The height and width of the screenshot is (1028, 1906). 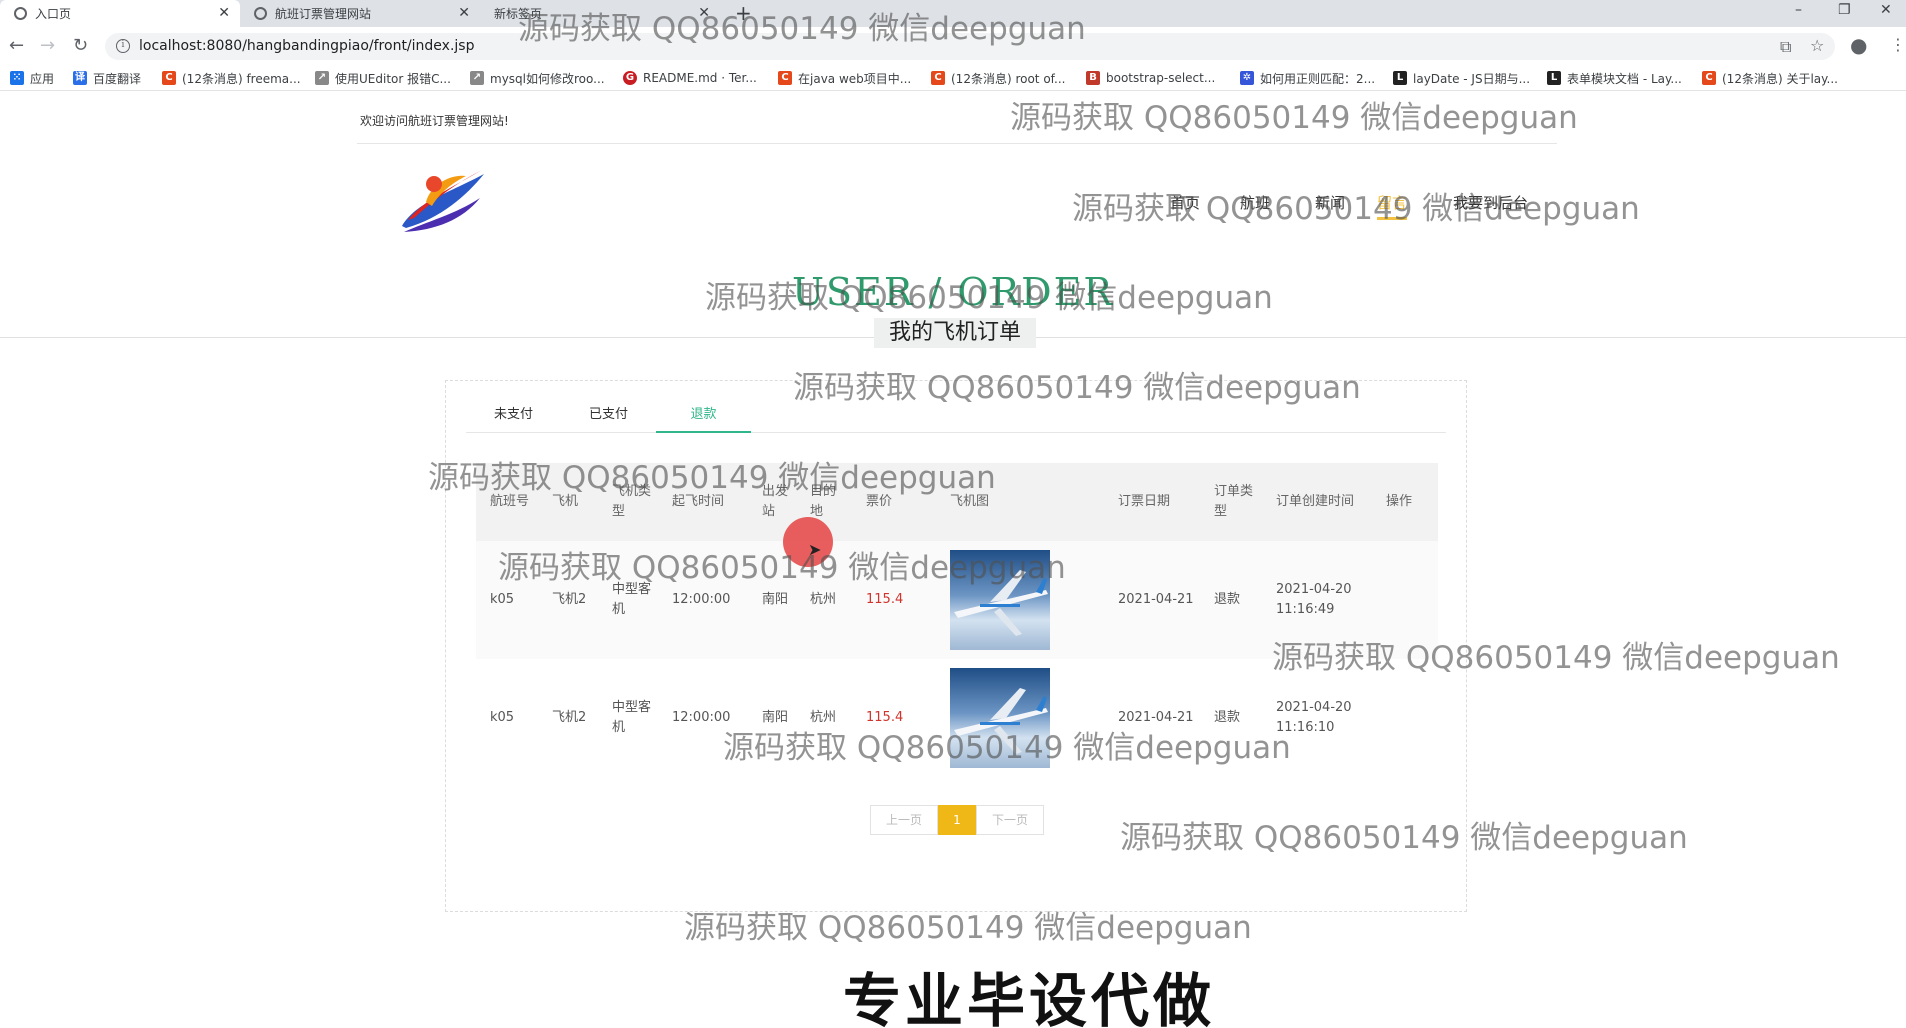 What do you see at coordinates (123, 46) in the screenshot?
I see `info-icon: i` at bounding box center [123, 46].